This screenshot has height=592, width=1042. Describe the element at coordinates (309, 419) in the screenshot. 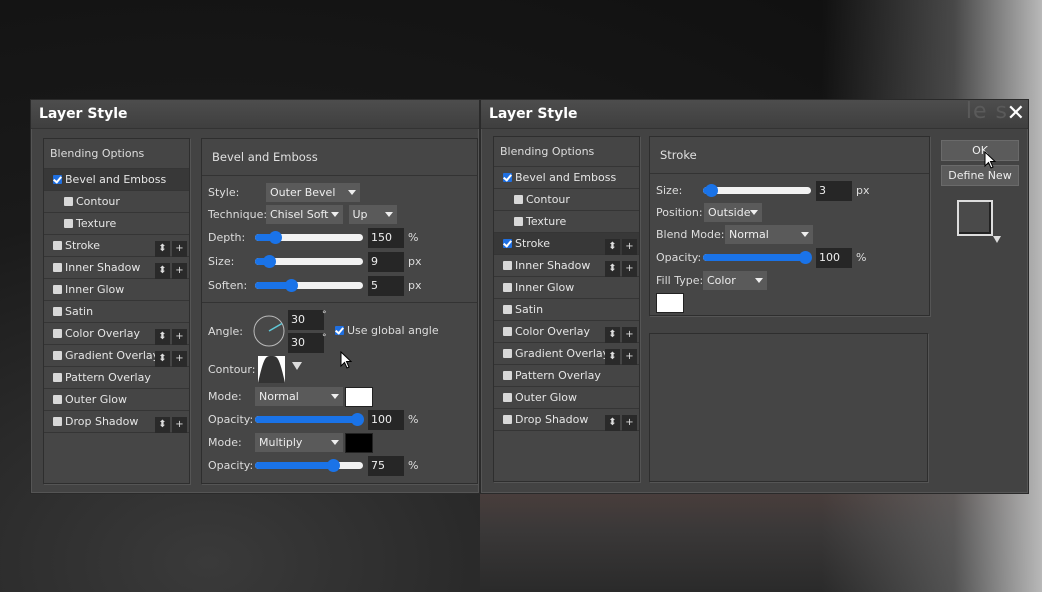

I see `highlight-opacity-slider` at that location.